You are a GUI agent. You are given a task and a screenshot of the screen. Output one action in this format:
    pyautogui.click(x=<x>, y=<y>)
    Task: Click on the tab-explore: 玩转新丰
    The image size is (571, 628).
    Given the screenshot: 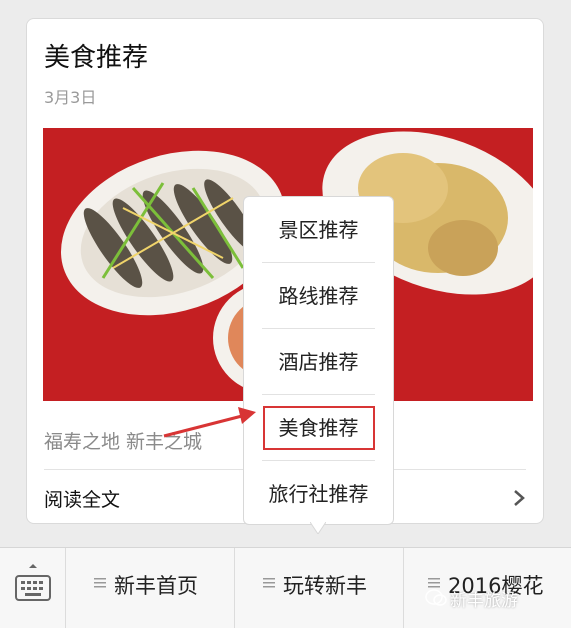 What is the action you would take?
    pyautogui.click(x=319, y=588)
    